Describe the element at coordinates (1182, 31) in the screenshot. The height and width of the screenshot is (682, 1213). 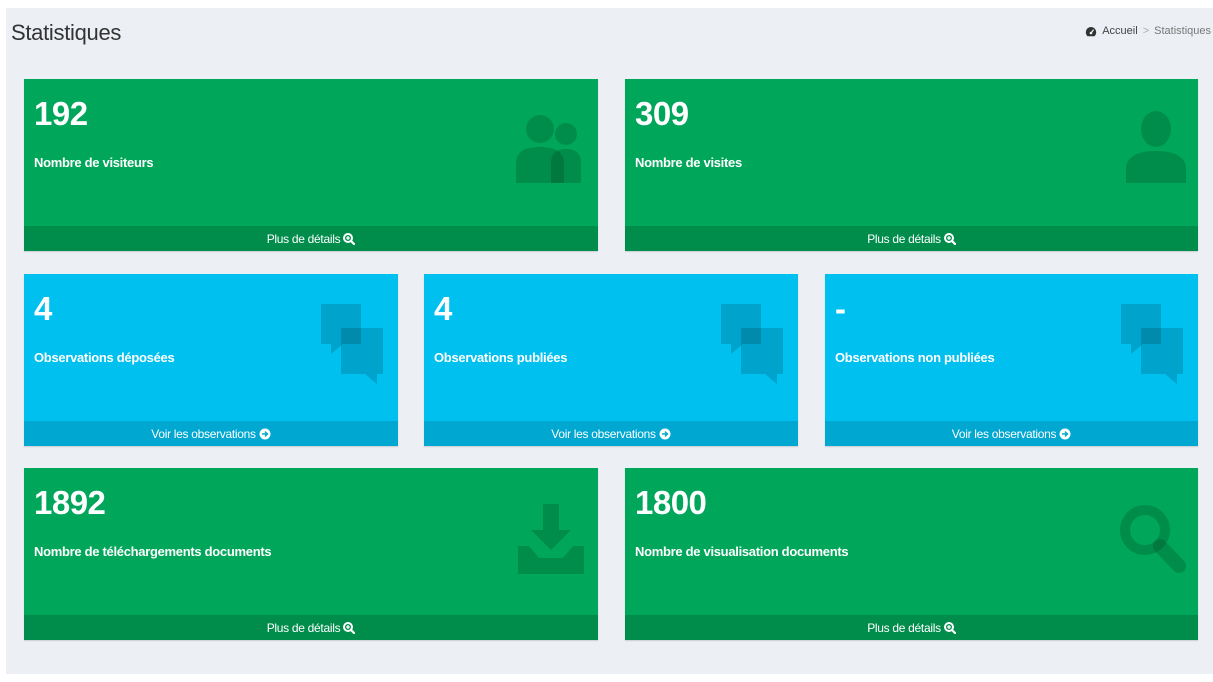
I see `breadcrumb-current: Statistiques` at that location.